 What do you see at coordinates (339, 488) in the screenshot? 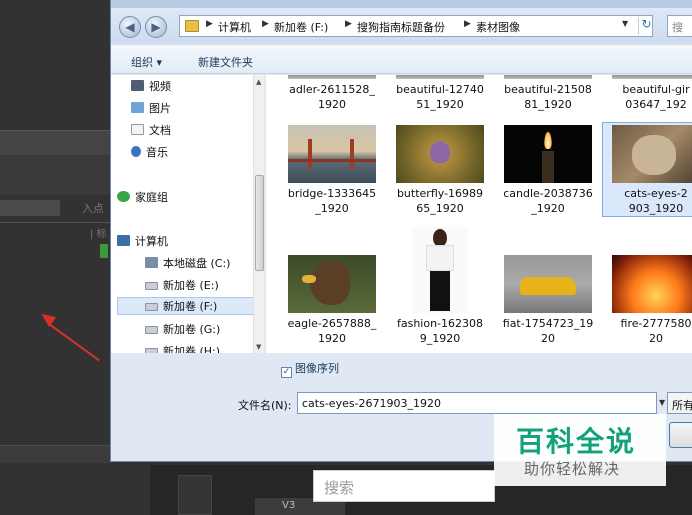
I see `overlay-search-placeholder: 搜索` at bounding box center [339, 488].